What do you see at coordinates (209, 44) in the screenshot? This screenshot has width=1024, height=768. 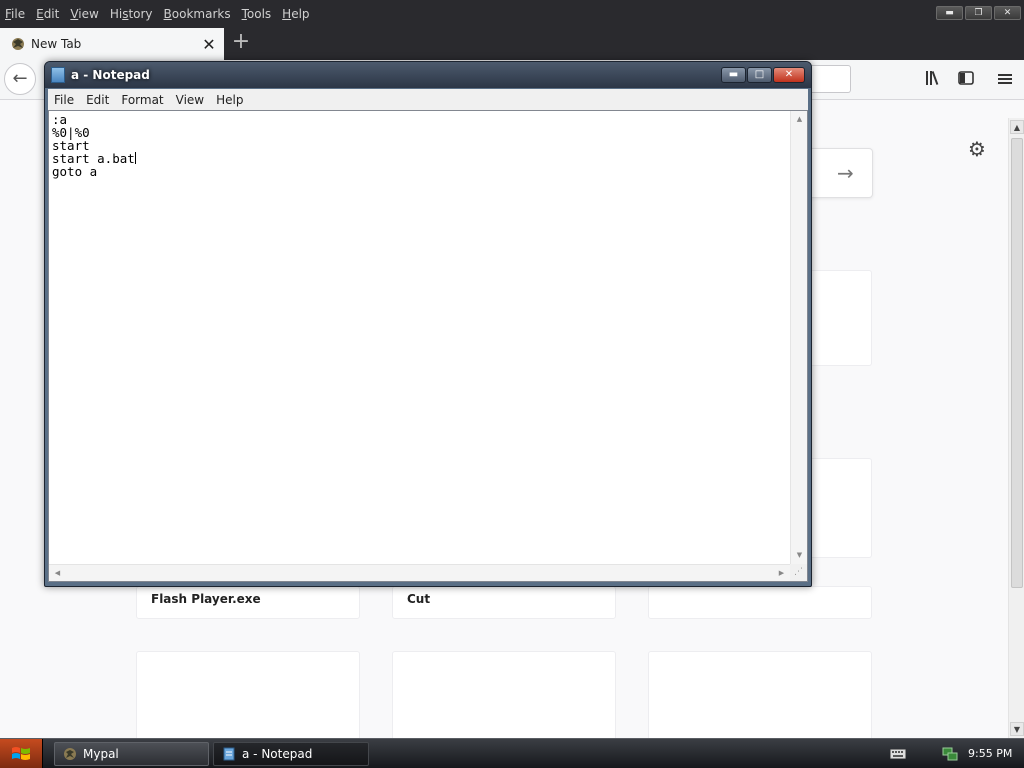 I see `tab-close-icon: ✕` at bounding box center [209, 44].